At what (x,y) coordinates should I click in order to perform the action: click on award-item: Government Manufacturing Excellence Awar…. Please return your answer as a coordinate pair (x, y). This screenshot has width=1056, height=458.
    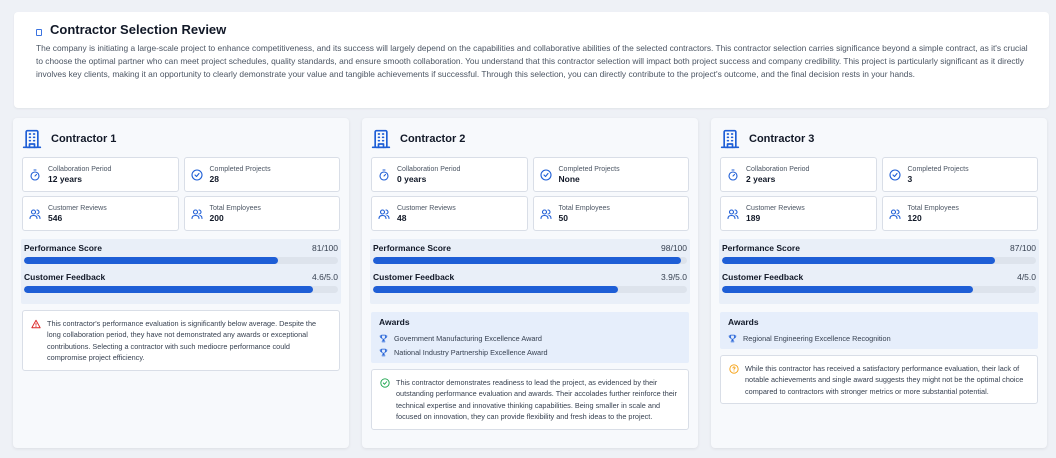
    Looking at the image, I should click on (530, 338).